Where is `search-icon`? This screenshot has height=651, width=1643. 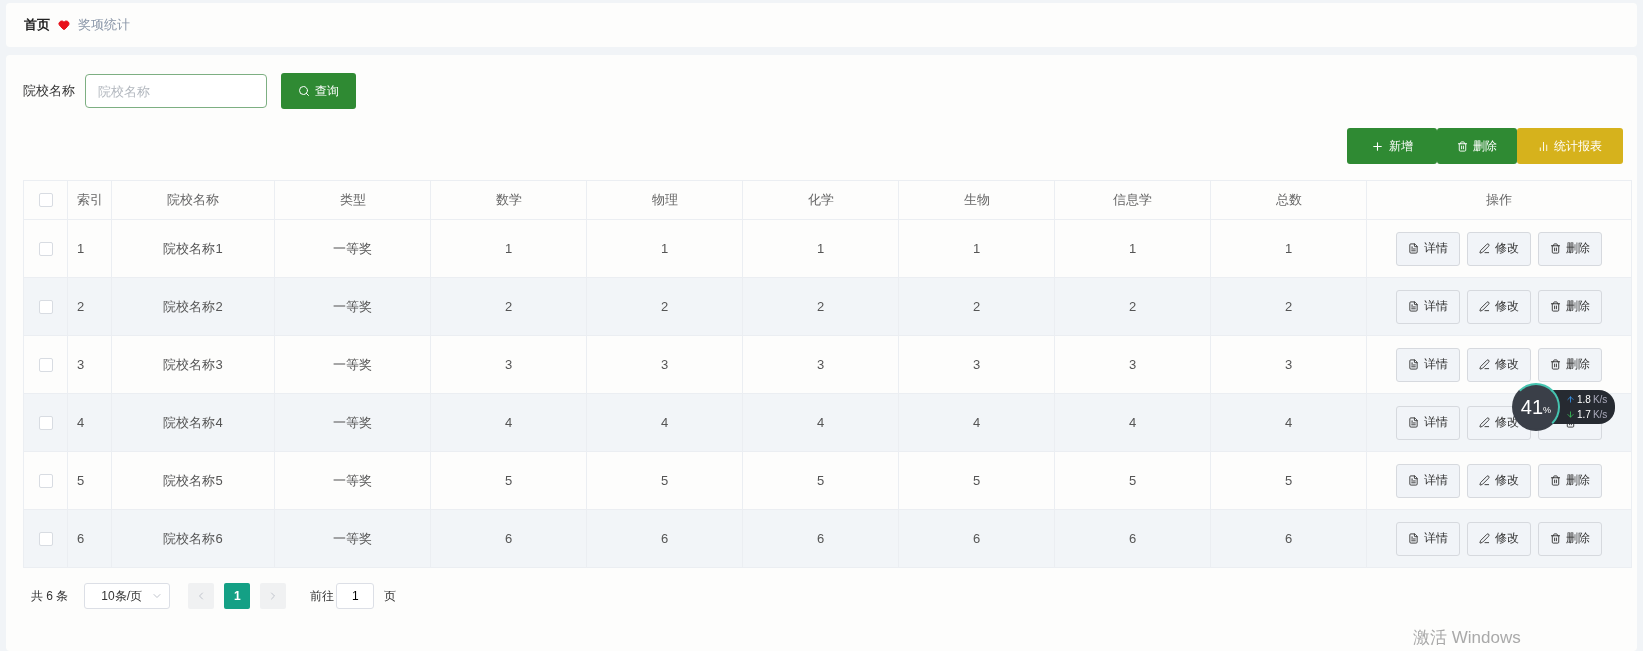 search-icon is located at coordinates (304, 91).